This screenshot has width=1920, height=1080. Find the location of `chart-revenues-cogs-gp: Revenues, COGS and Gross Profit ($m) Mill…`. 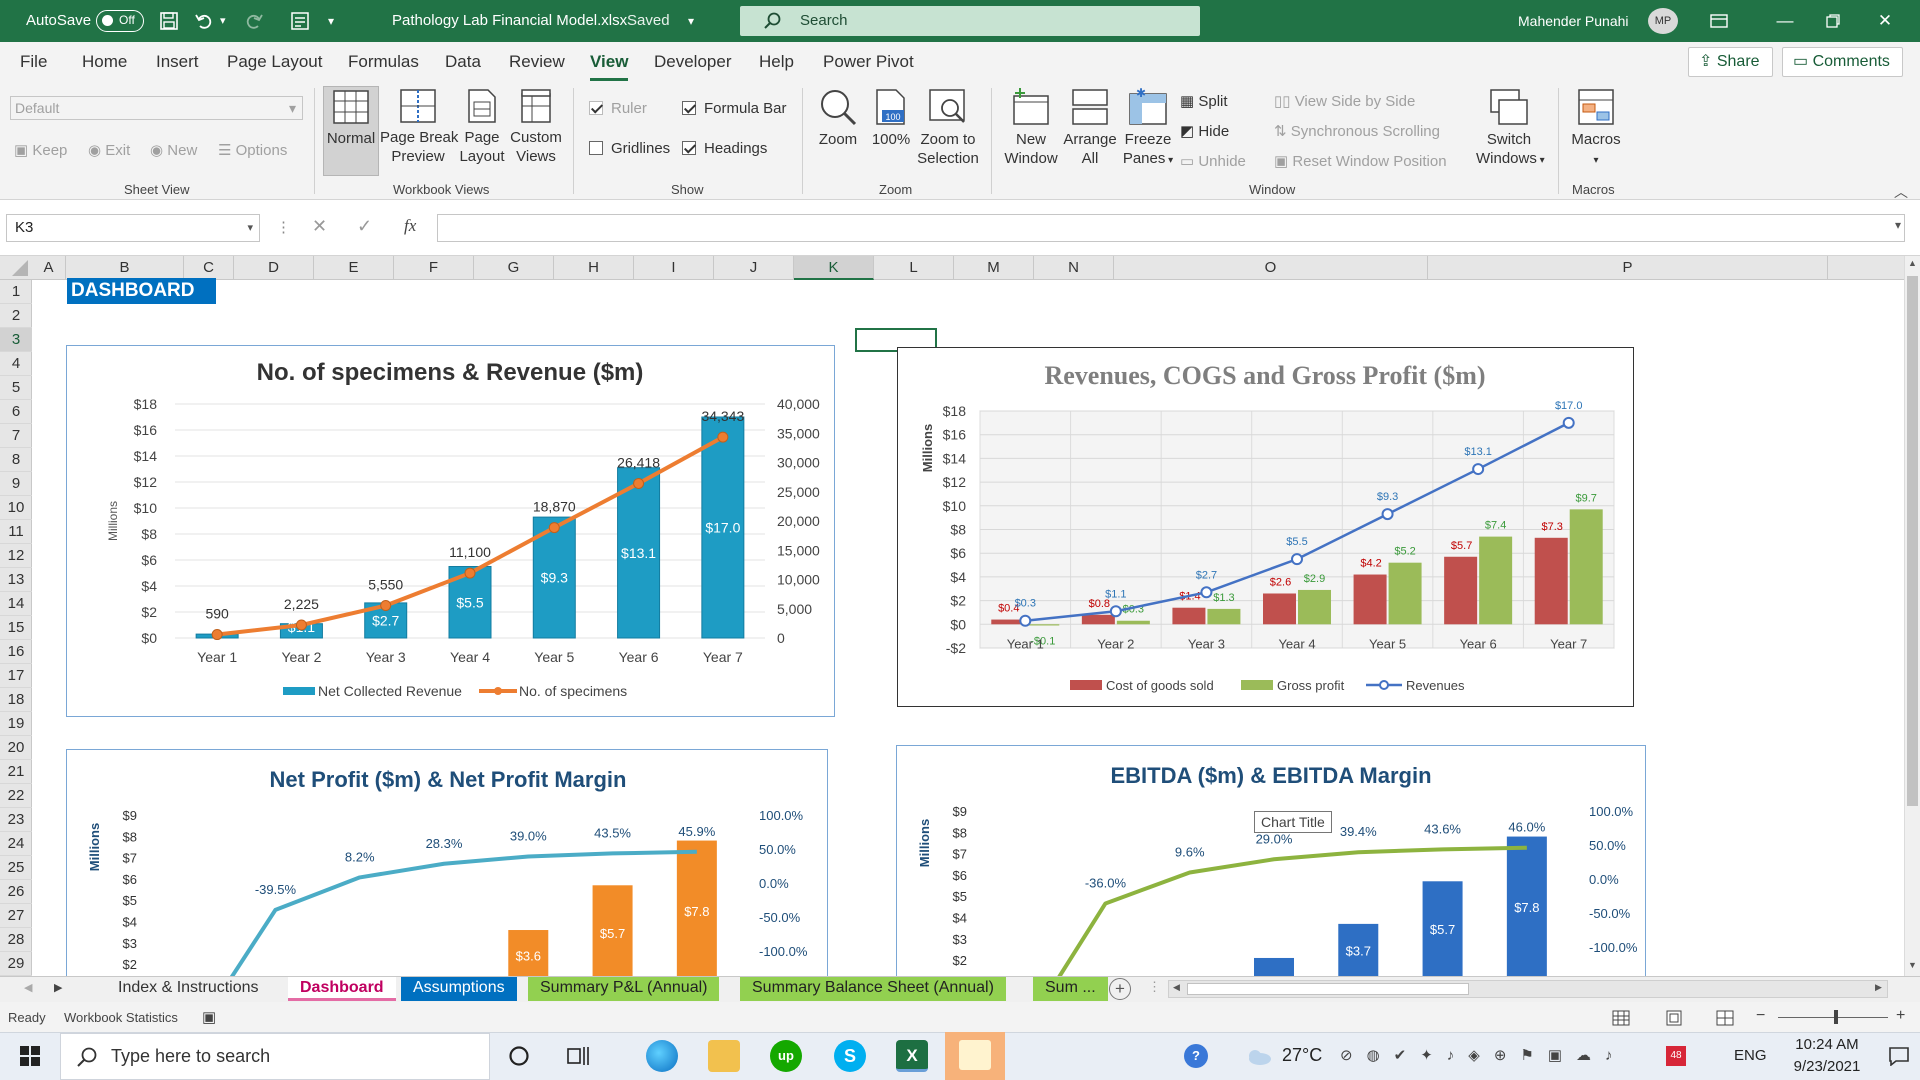

chart-revenues-cogs-gp: Revenues, COGS and Gross Profit ($m) Mill… is located at coordinates (1265, 527).